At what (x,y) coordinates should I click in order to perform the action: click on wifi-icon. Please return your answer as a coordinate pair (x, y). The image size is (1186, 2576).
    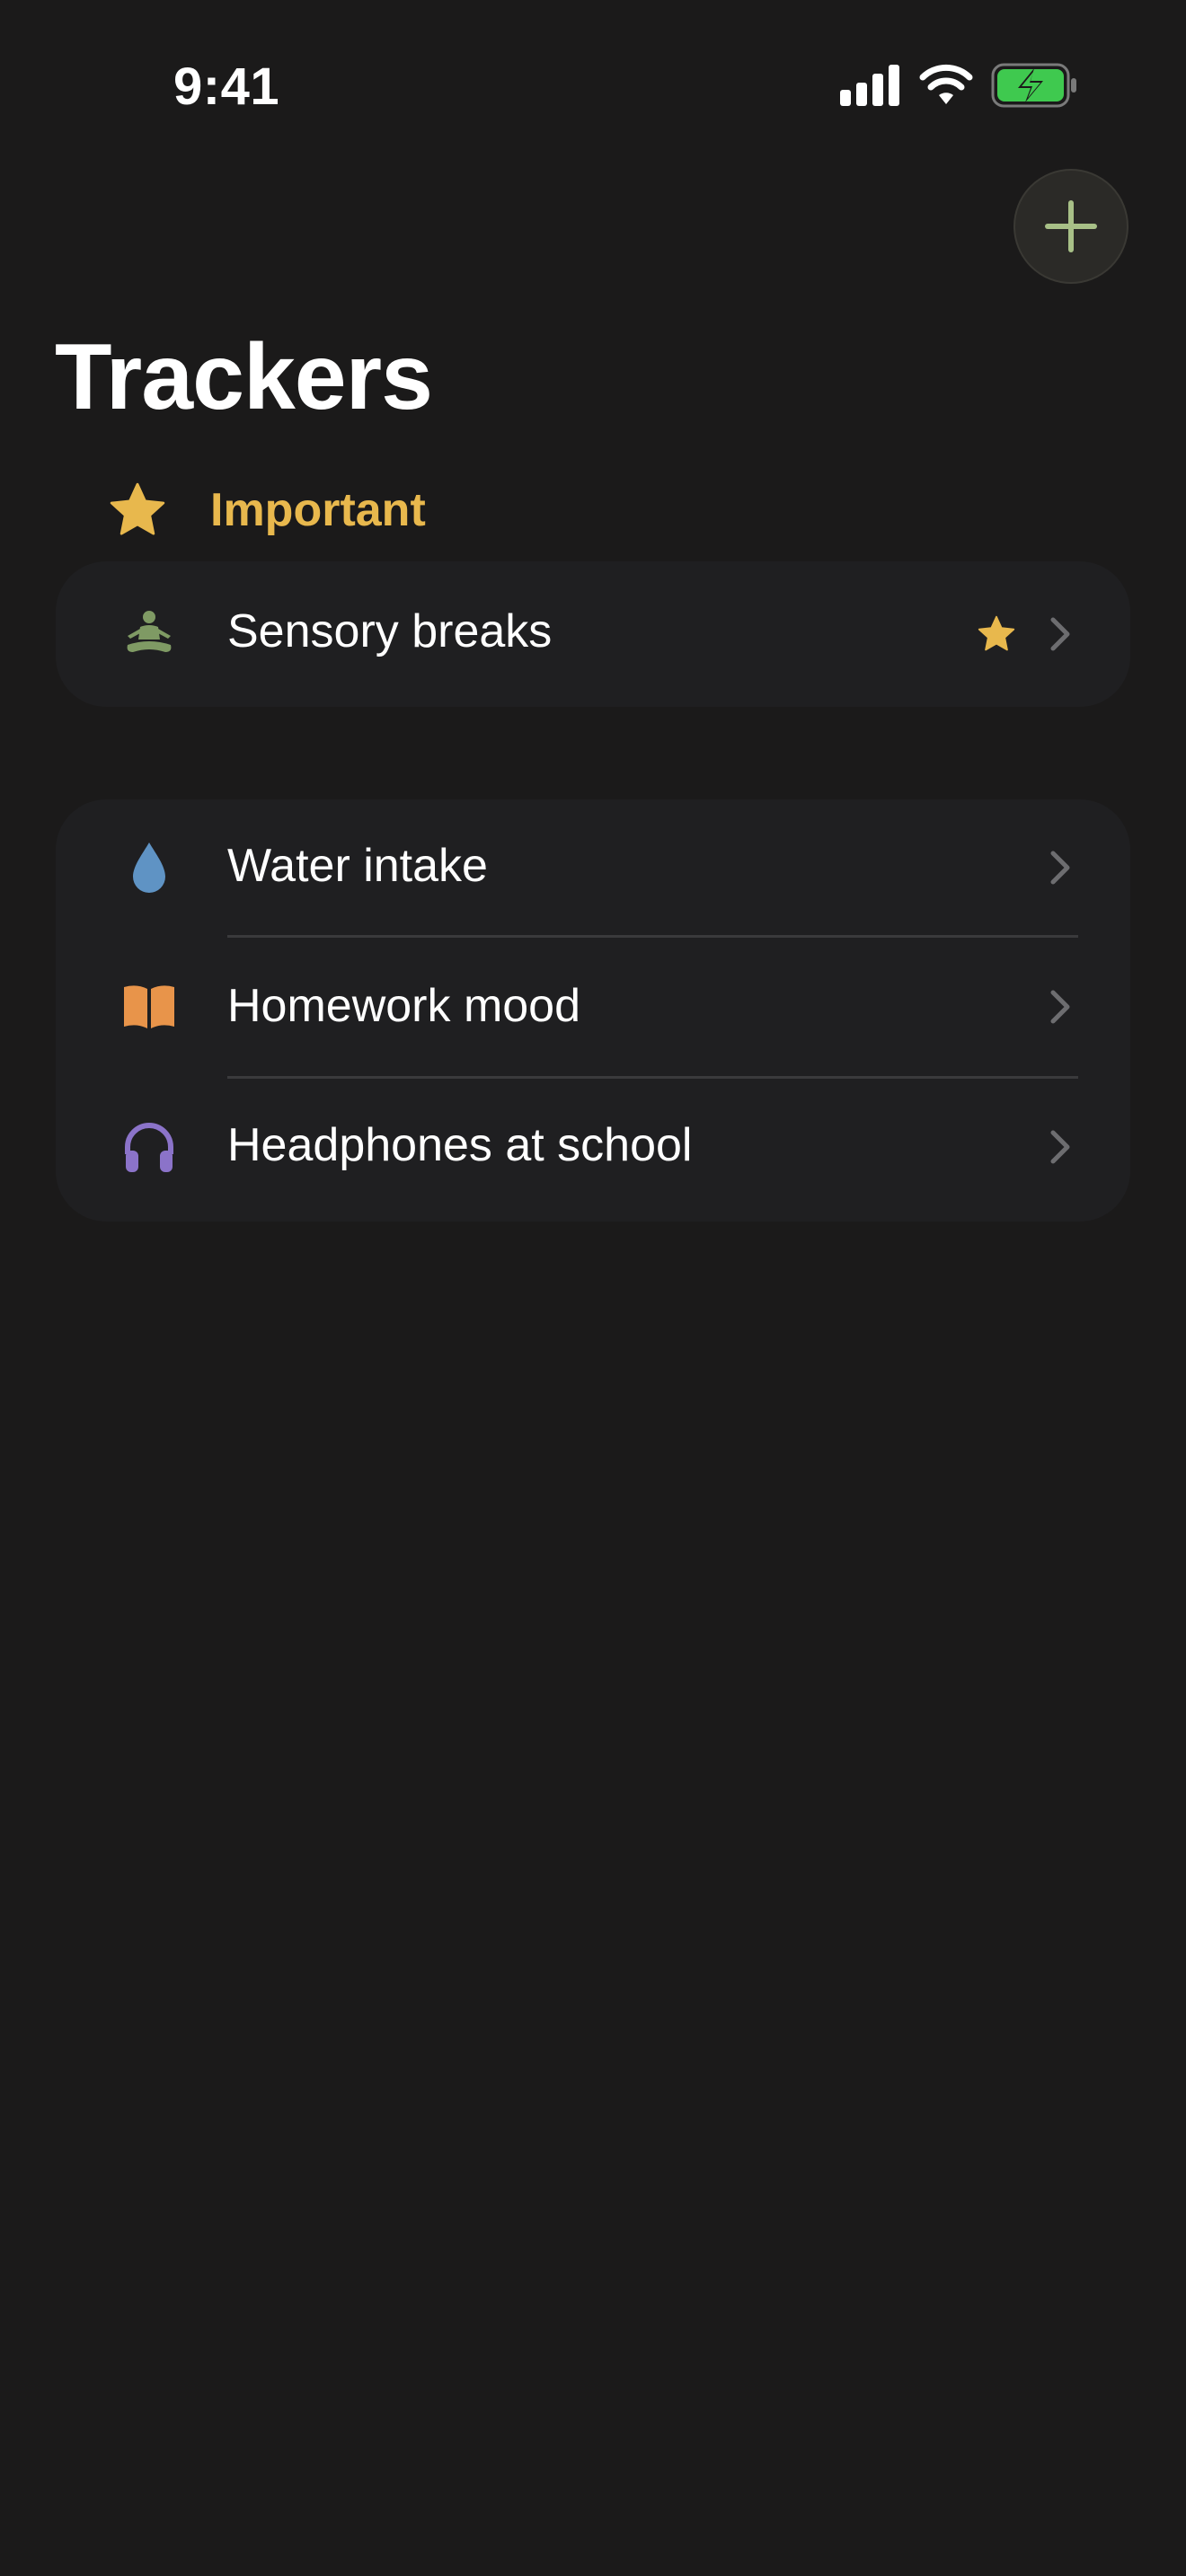
    Looking at the image, I should click on (946, 84).